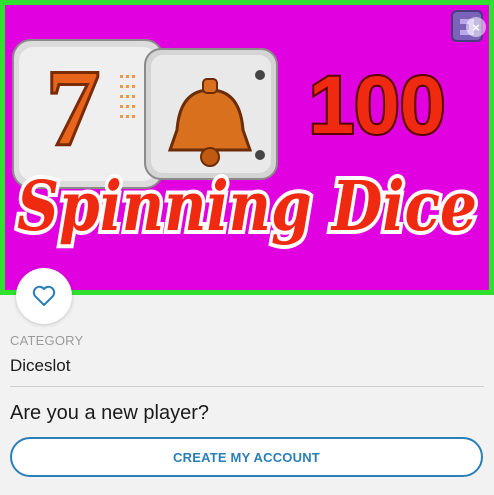 This screenshot has width=494, height=495. I want to click on category-value: Diceslot, so click(40, 365).